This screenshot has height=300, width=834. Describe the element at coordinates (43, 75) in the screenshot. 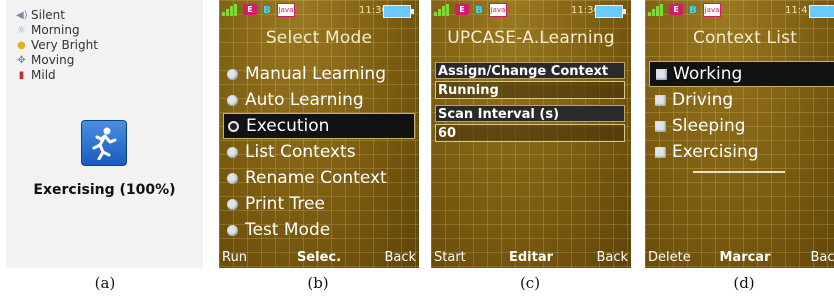

I see `context-label: Mild` at that location.